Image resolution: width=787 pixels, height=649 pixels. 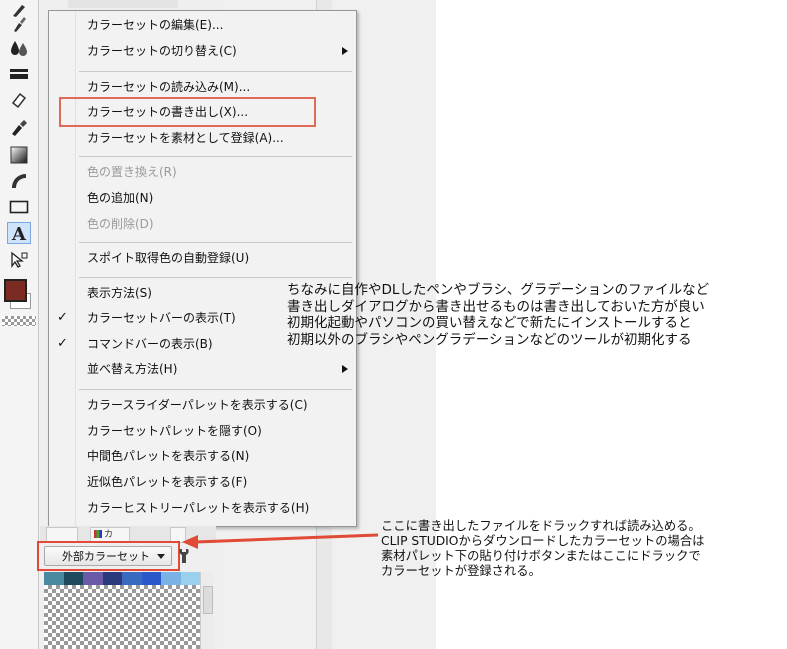 I want to click on tip-line: ちなみに自作やDLしたペンやブラシ、グラデーションのファイルなど, so click(x=498, y=290).